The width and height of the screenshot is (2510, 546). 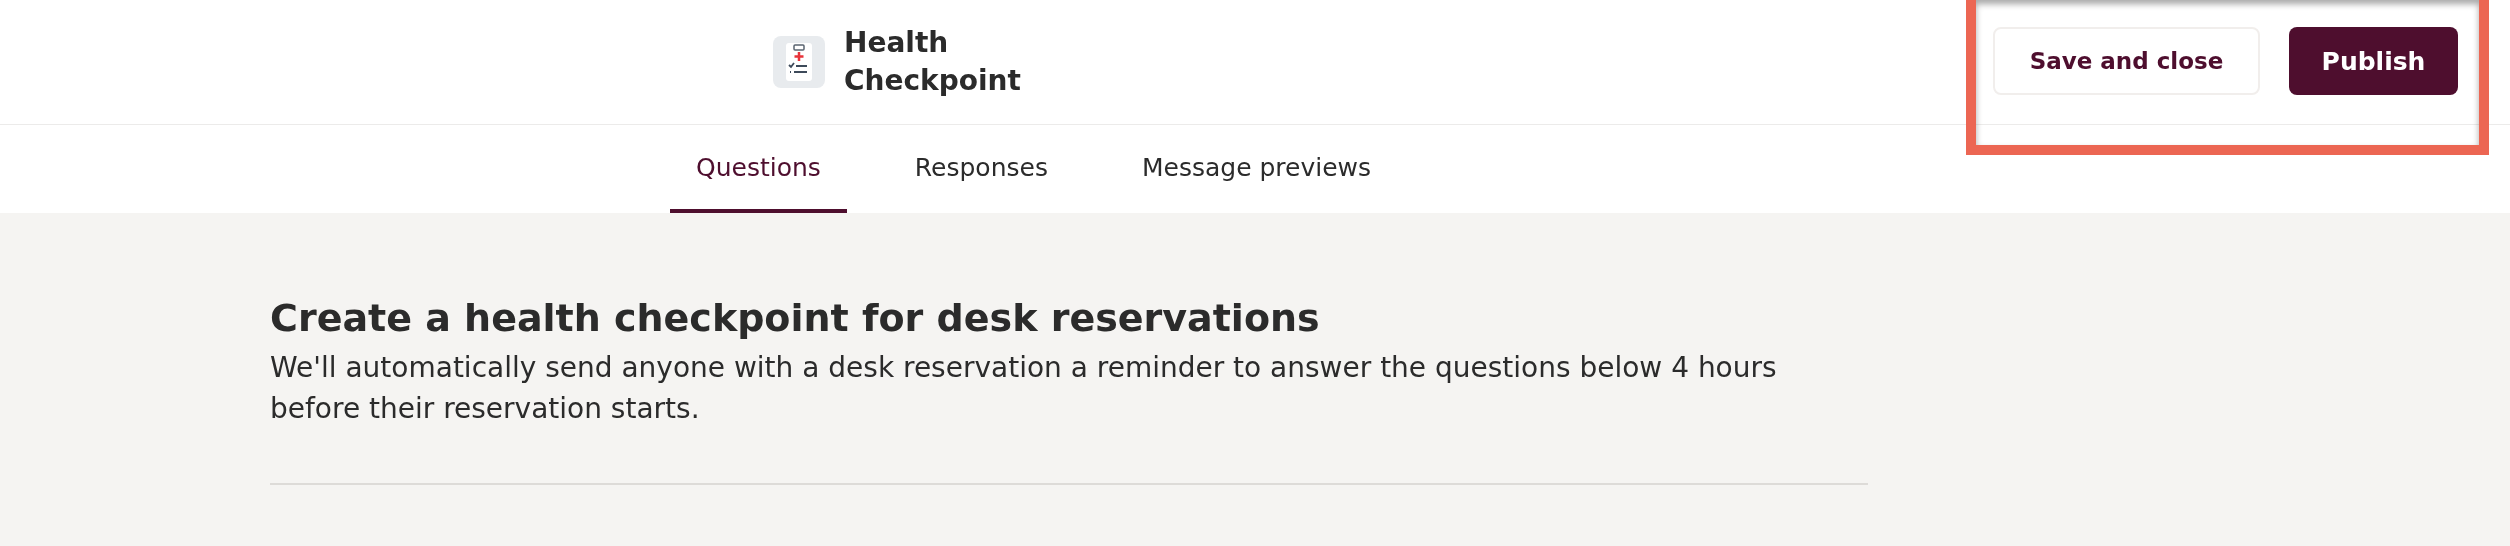 I want to click on tab: Message previews, so click(x=1256, y=169).